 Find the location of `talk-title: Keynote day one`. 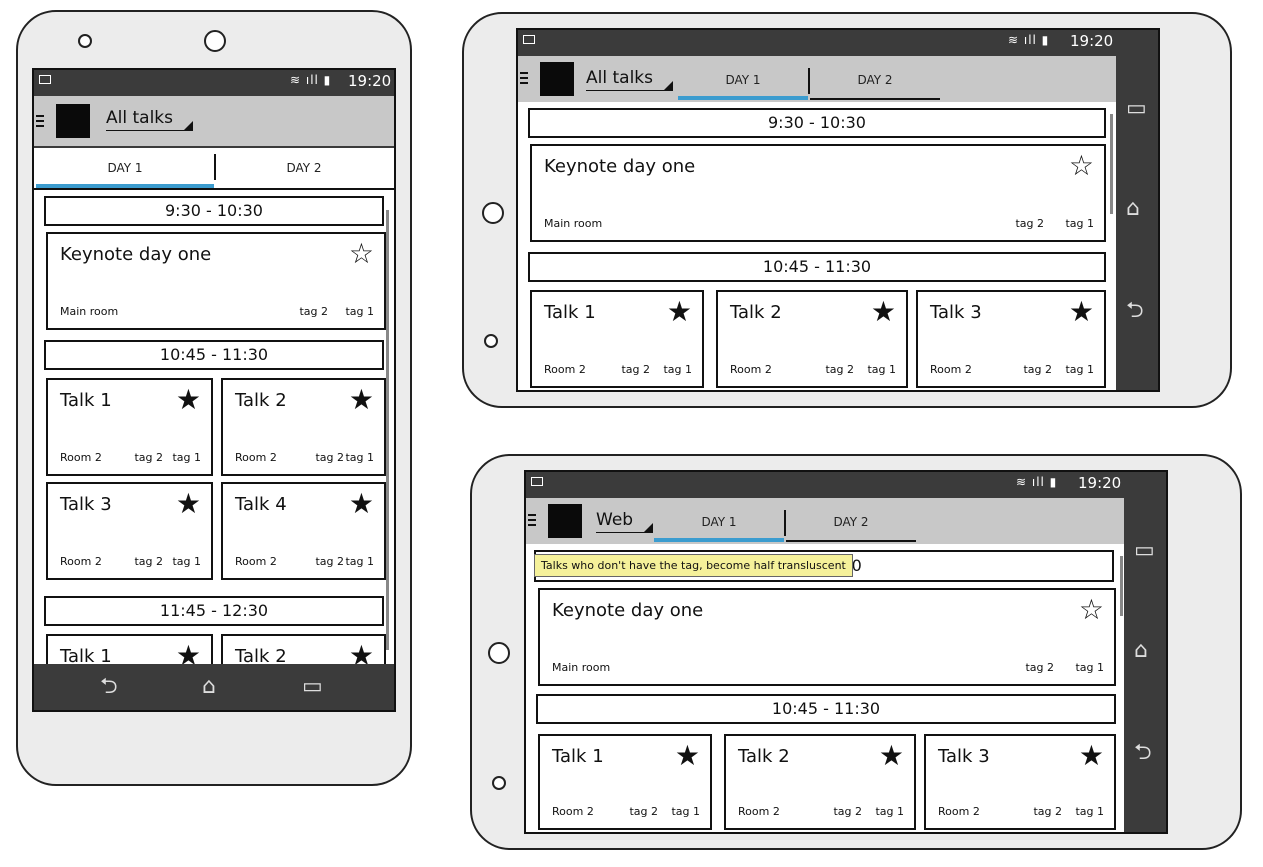

talk-title: Keynote day one is located at coordinates (136, 254).